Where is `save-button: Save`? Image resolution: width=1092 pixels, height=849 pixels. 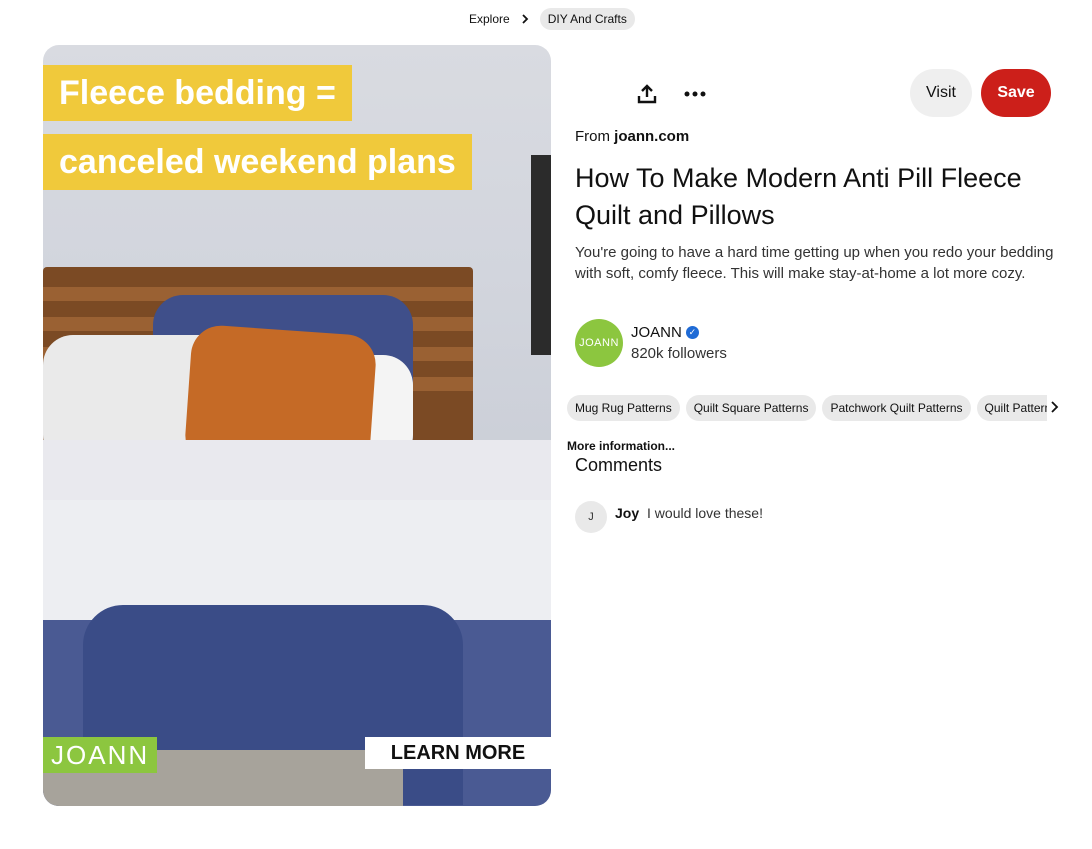
save-button: Save is located at coordinates (1016, 93).